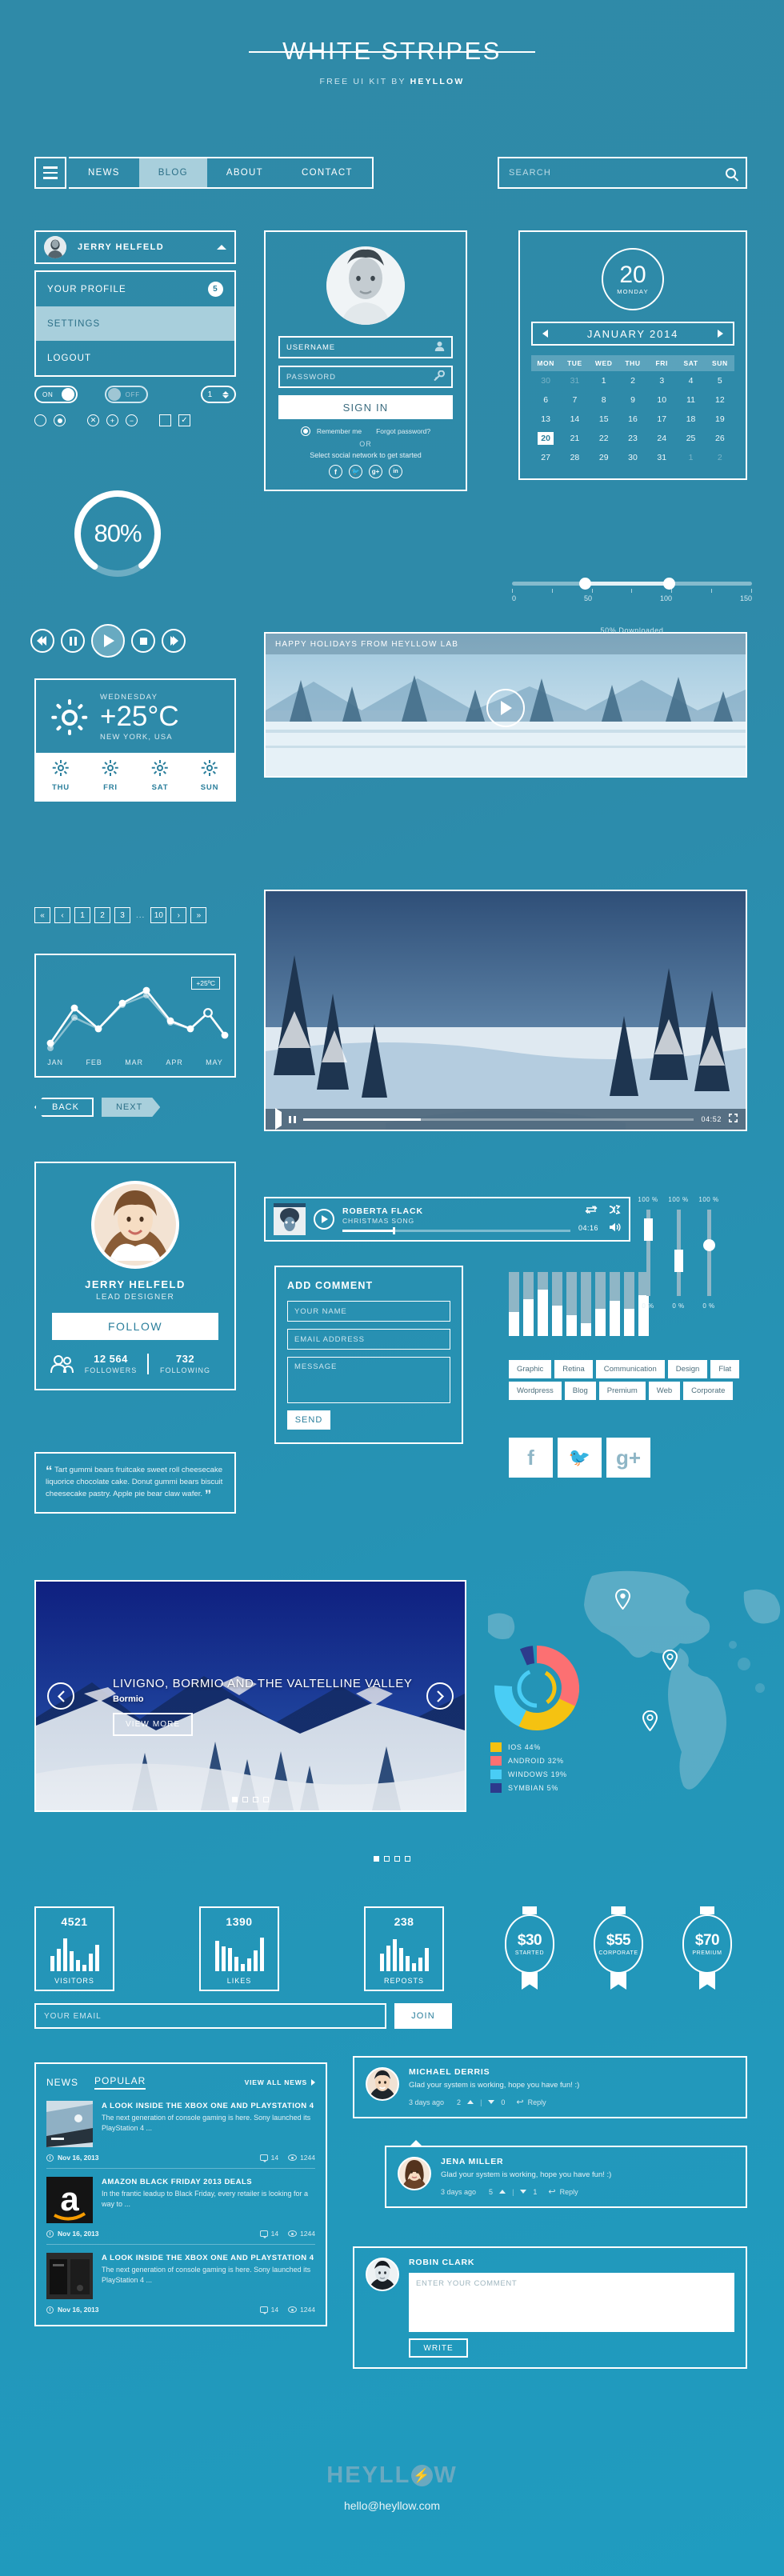 This screenshot has height=2576, width=784. I want to click on rewind-icon, so click(42, 641).